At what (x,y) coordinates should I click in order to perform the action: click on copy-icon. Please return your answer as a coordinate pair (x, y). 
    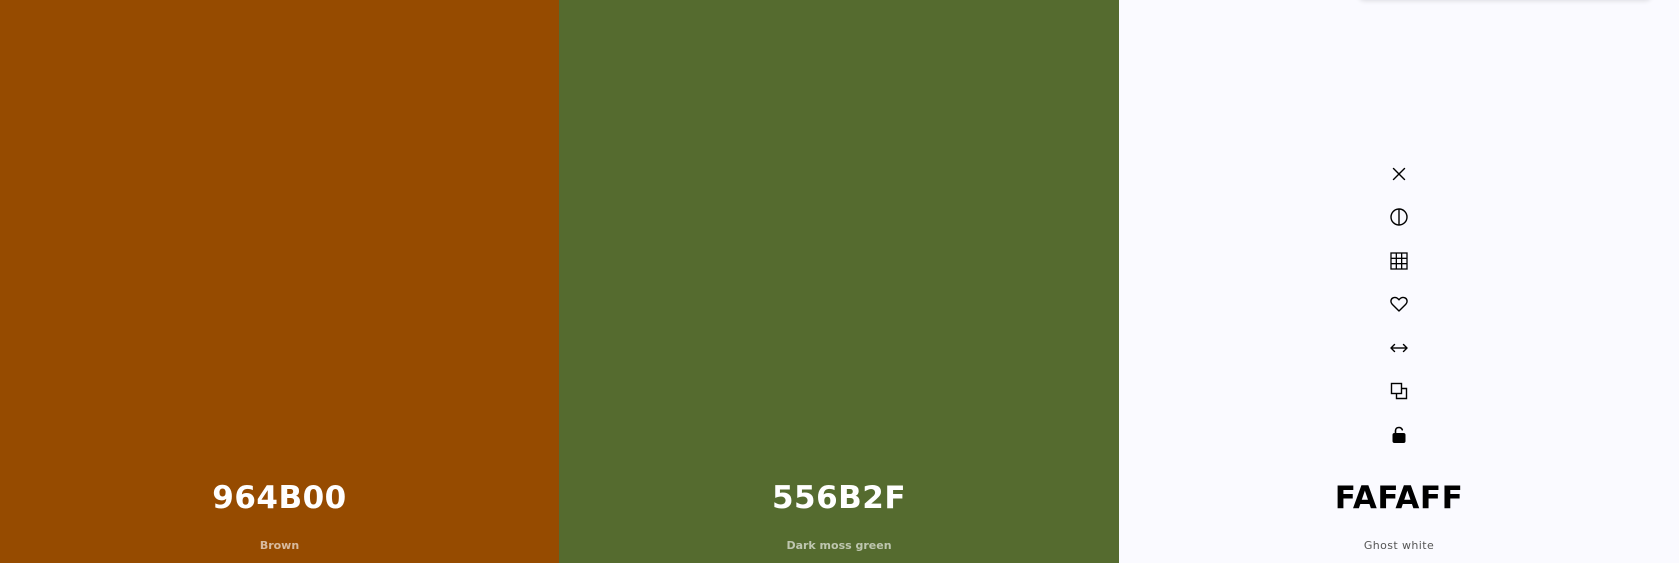
    Looking at the image, I should click on (1399, 391).